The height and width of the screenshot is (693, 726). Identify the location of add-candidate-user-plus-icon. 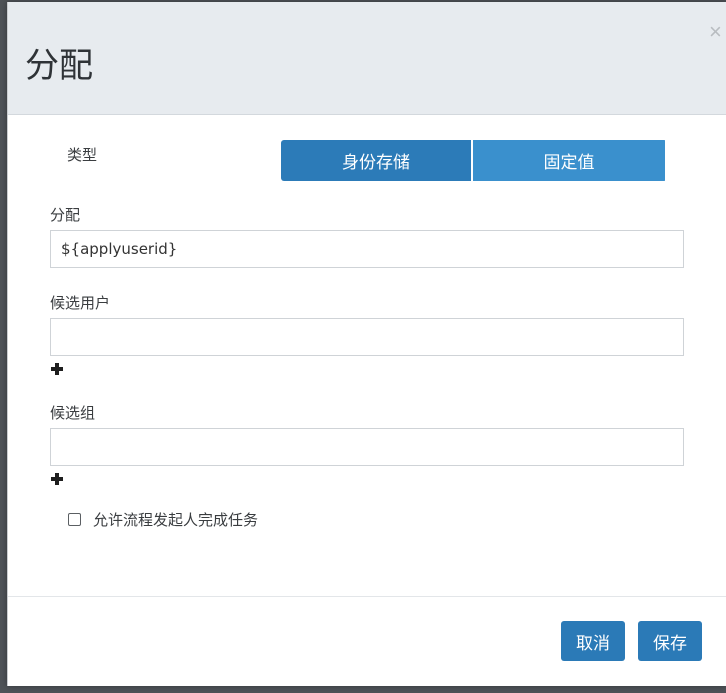
(57, 369).